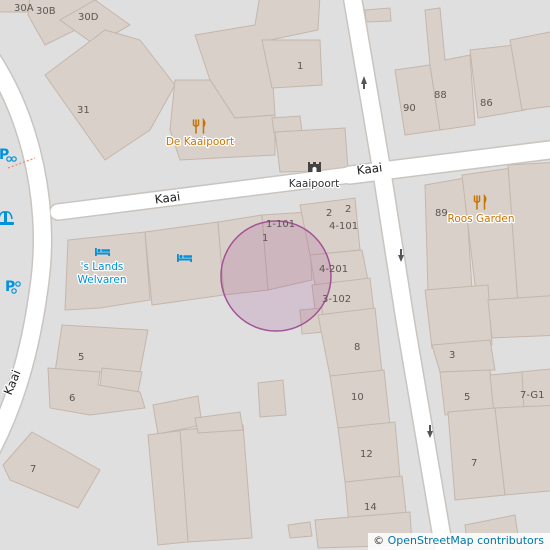  I want to click on house-number: 4-101, so click(343, 226).